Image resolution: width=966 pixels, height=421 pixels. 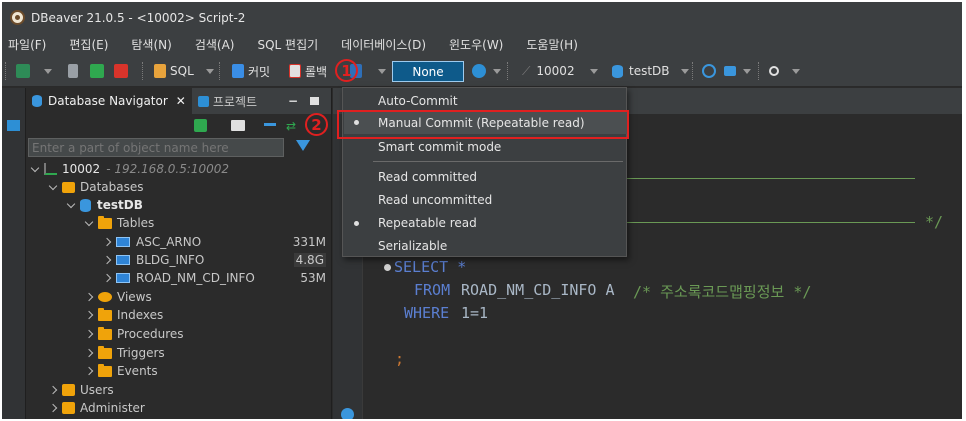 What do you see at coordinates (119, 223) in the screenshot?
I see `tree-node-tables: Tables` at bounding box center [119, 223].